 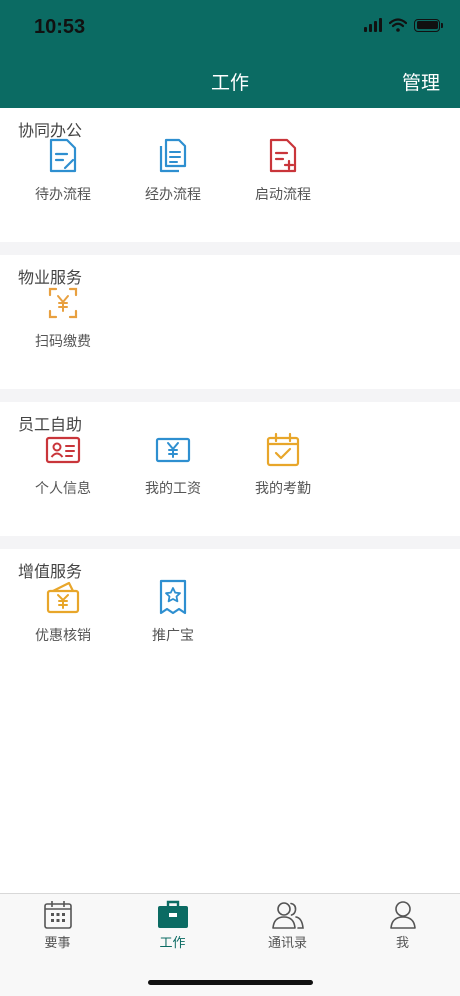 I want to click on document-add-icon, so click(x=283, y=155).